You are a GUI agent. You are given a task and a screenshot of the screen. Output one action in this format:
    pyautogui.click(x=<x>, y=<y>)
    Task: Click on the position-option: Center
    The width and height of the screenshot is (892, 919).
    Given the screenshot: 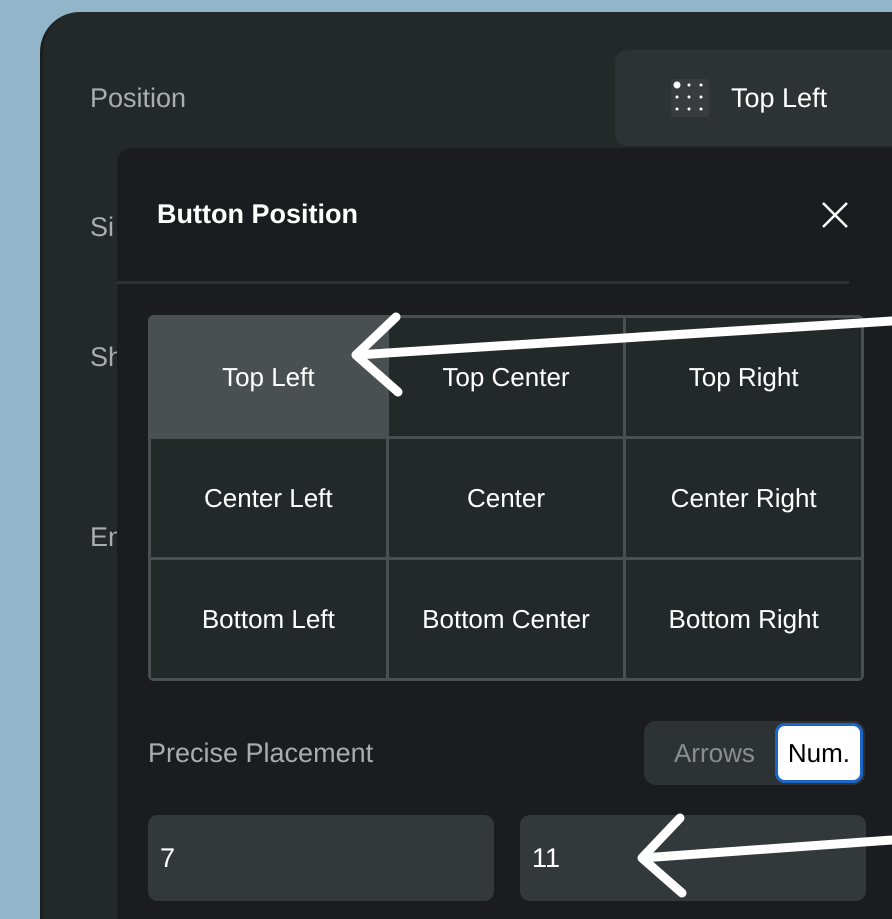 What is the action you would take?
    pyautogui.click(x=506, y=498)
    